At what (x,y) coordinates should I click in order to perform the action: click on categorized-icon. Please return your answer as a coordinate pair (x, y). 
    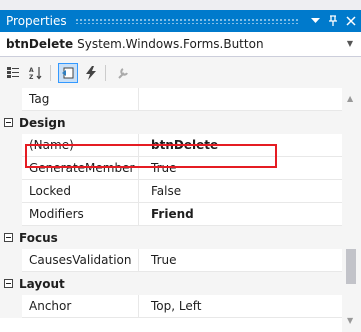
    Looking at the image, I should click on (13, 73).